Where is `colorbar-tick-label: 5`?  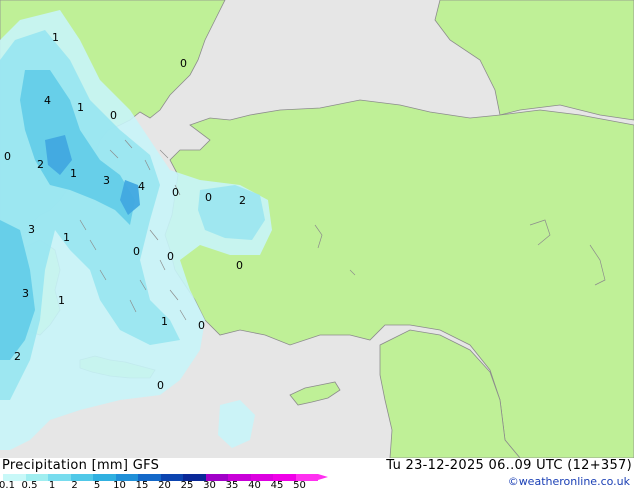
colorbar-tick-label: 5 is located at coordinates (97, 485).